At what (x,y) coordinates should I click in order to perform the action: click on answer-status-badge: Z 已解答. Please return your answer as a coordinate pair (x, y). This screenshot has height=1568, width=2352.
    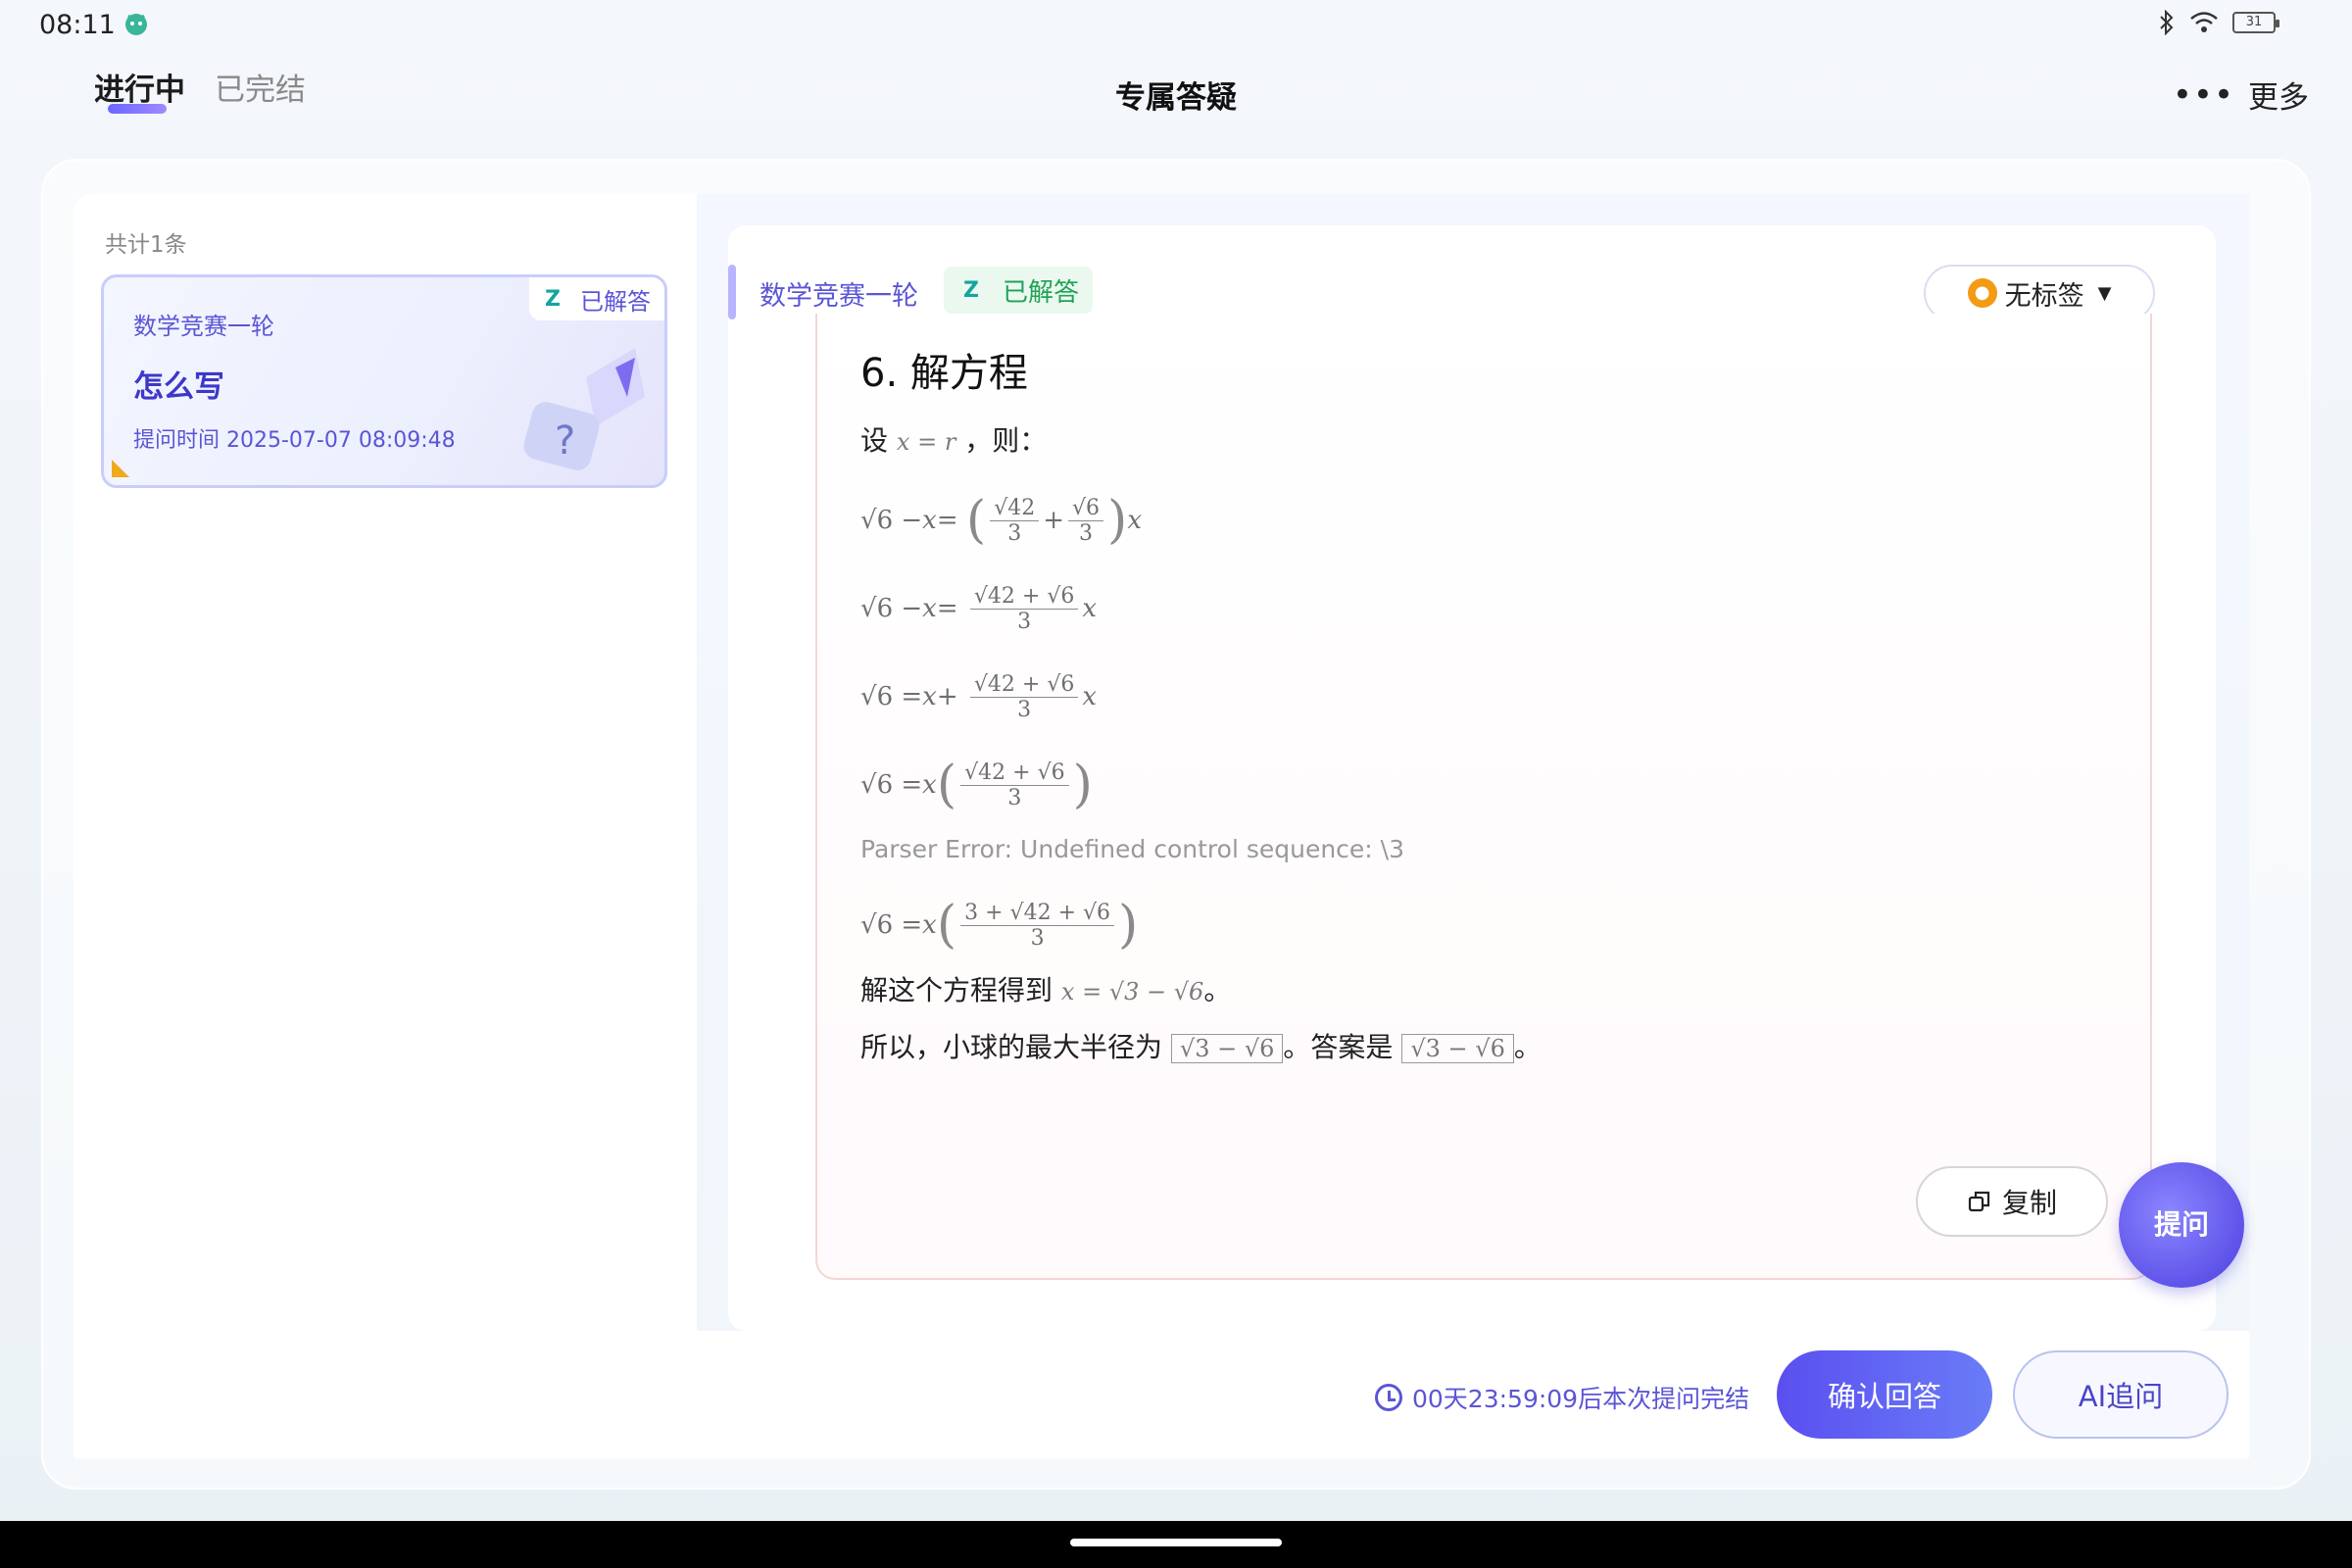
    Looking at the image, I should click on (1019, 290).